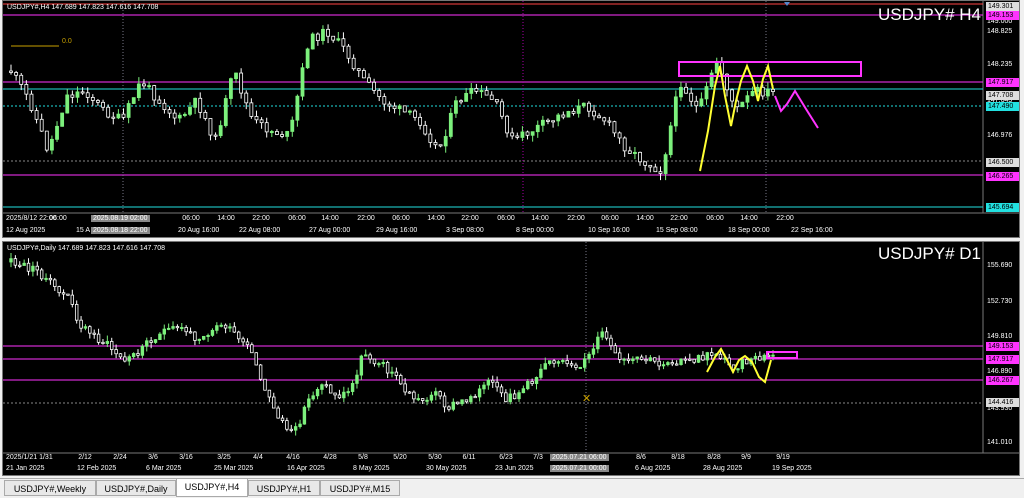 The image size is (1024, 498). What do you see at coordinates (514, 468) in the screenshot?
I see `d1-date-label: 23 Jun 2025` at bounding box center [514, 468].